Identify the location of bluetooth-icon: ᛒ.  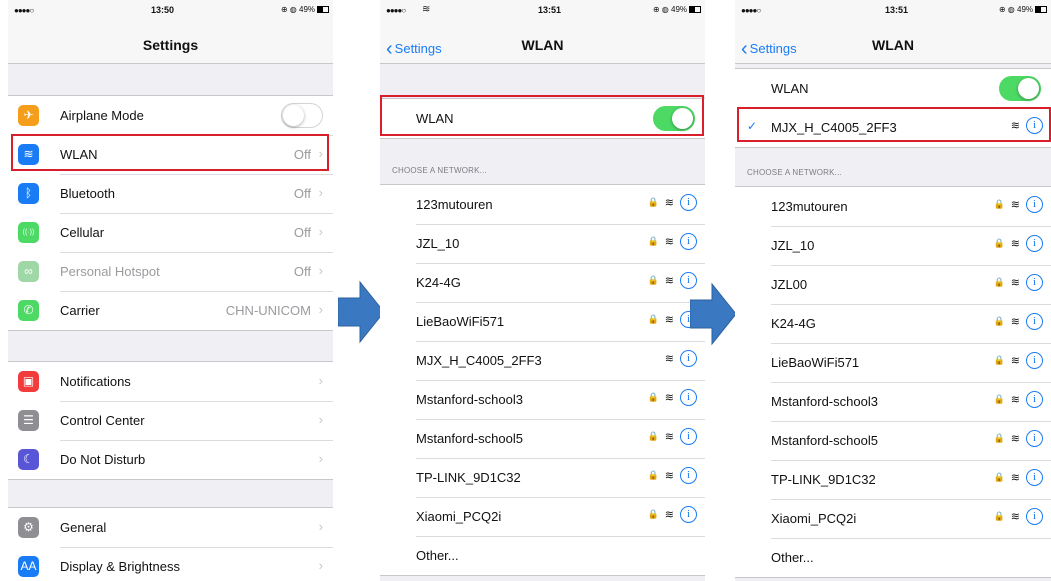
(28, 193).